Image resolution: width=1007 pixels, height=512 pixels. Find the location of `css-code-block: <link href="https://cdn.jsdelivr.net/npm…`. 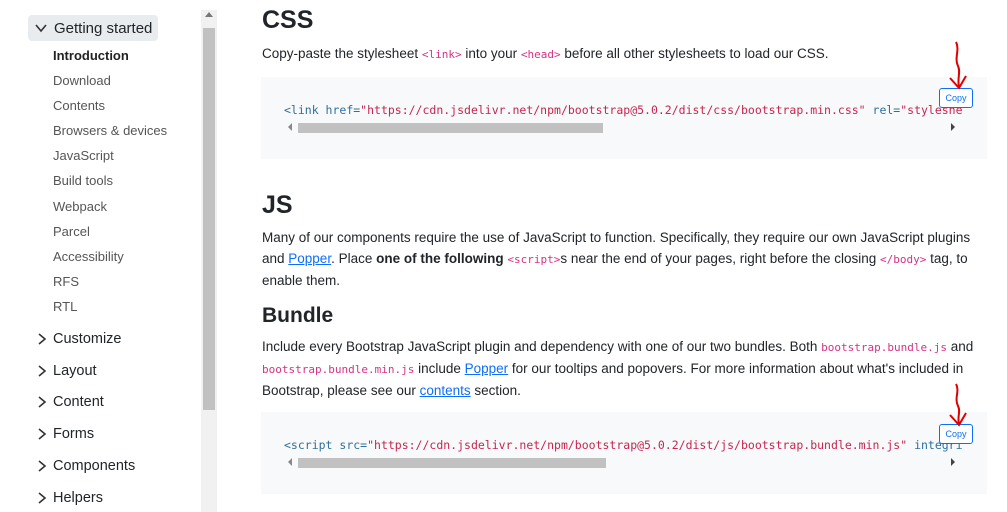

css-code-block: <link href="https://cdn.jsdelivr.net/npm… is located at coordinates (624, 118).